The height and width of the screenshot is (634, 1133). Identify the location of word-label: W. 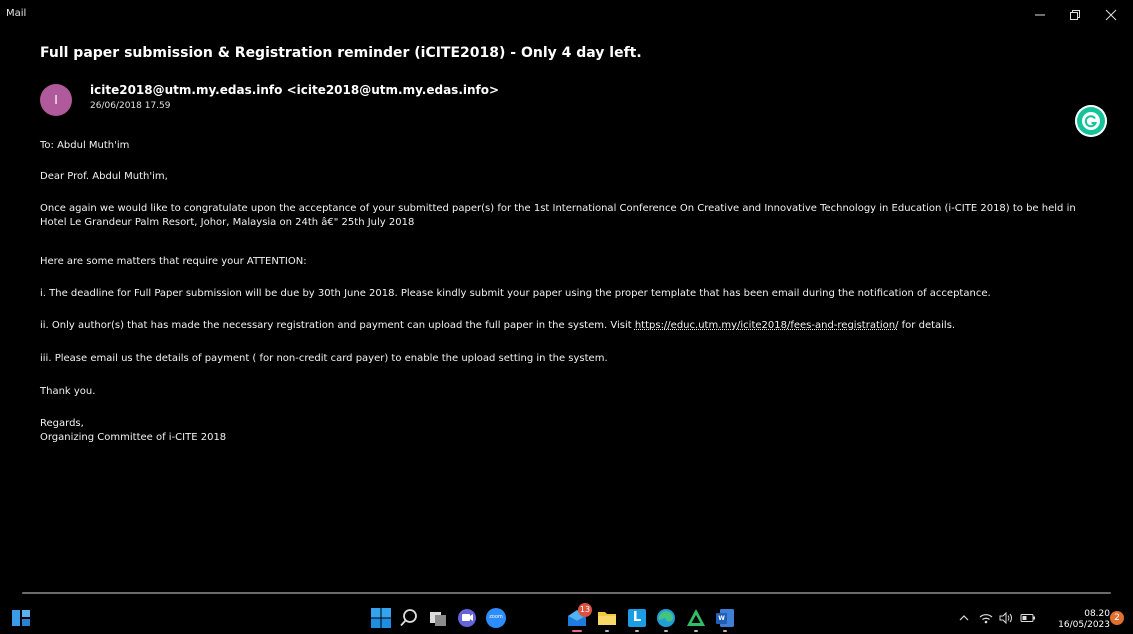
(721, 618).